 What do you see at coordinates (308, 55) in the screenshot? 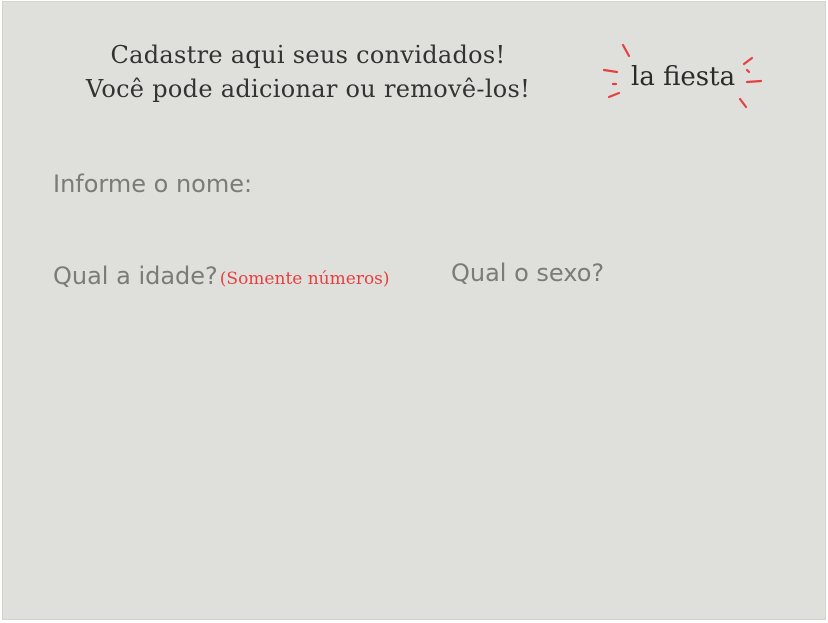
I see `heading-line-1: Cadastre aqui seus convidados!` at bounding box center [308, 55].